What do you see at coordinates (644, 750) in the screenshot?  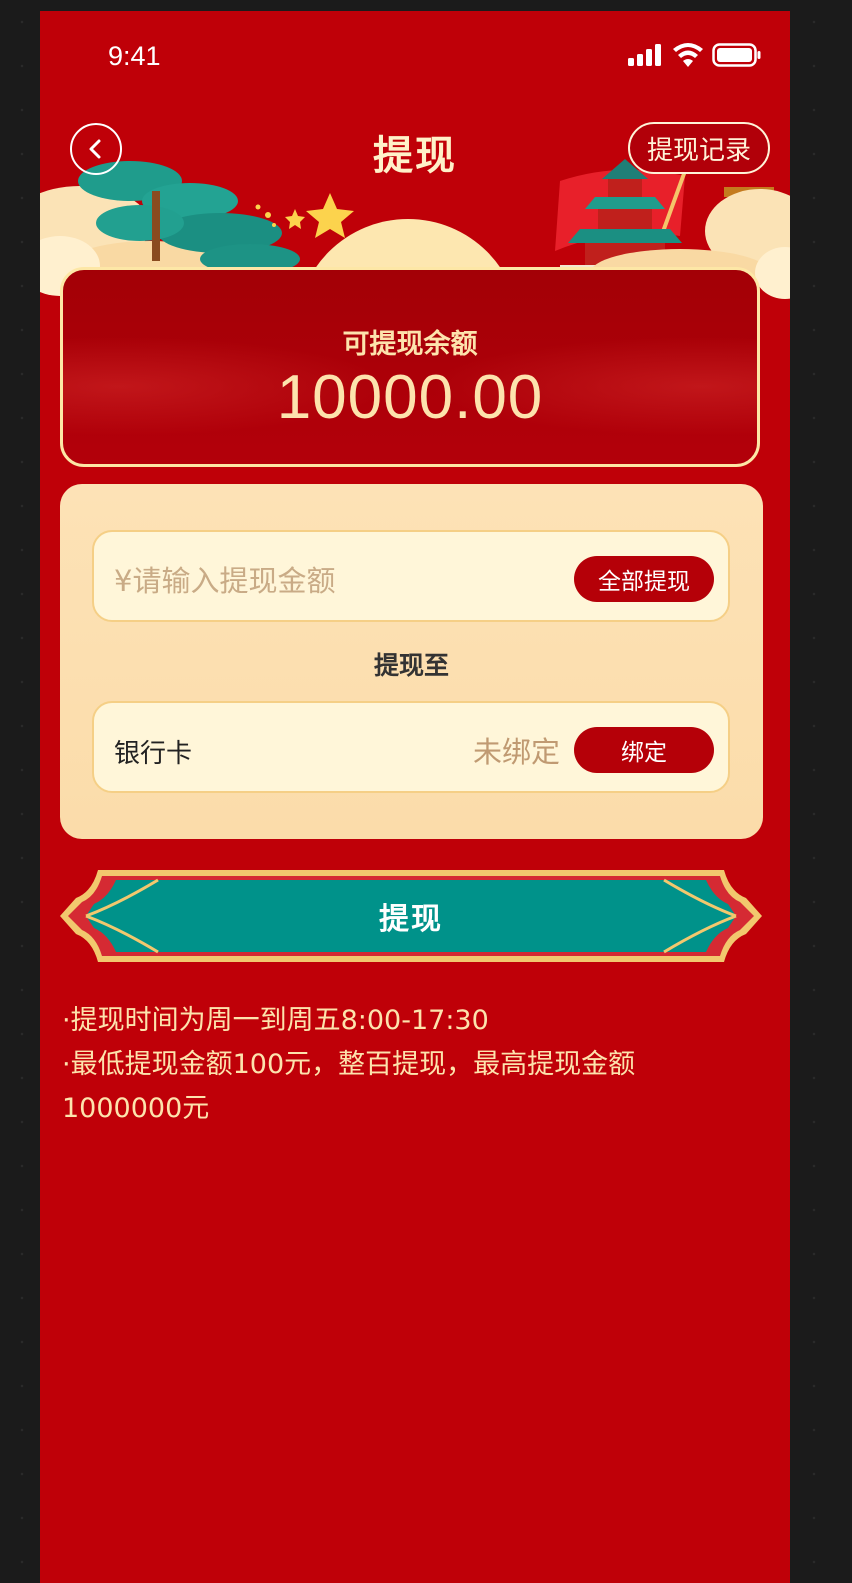 I see `bind-button: 绑定` at bounding box center [644, 750].